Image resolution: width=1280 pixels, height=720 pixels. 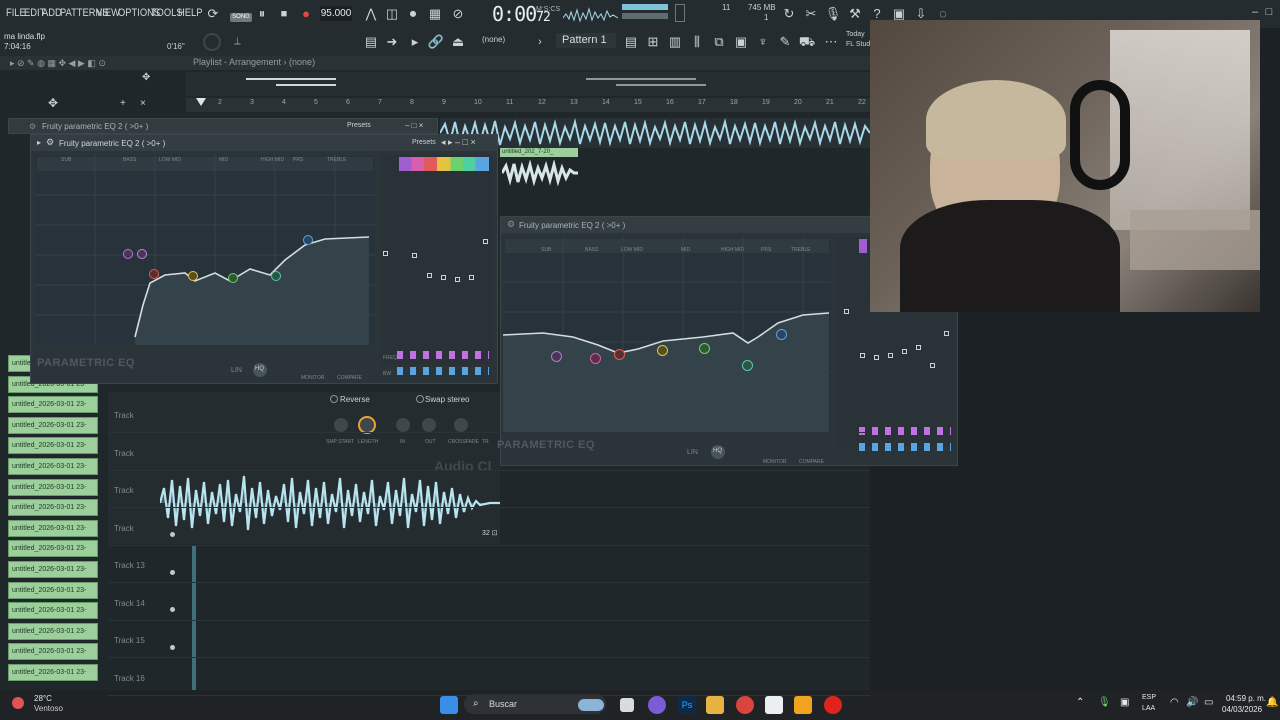 I want to click on song-mode-badge: SONG, so click(x=241, y=17).